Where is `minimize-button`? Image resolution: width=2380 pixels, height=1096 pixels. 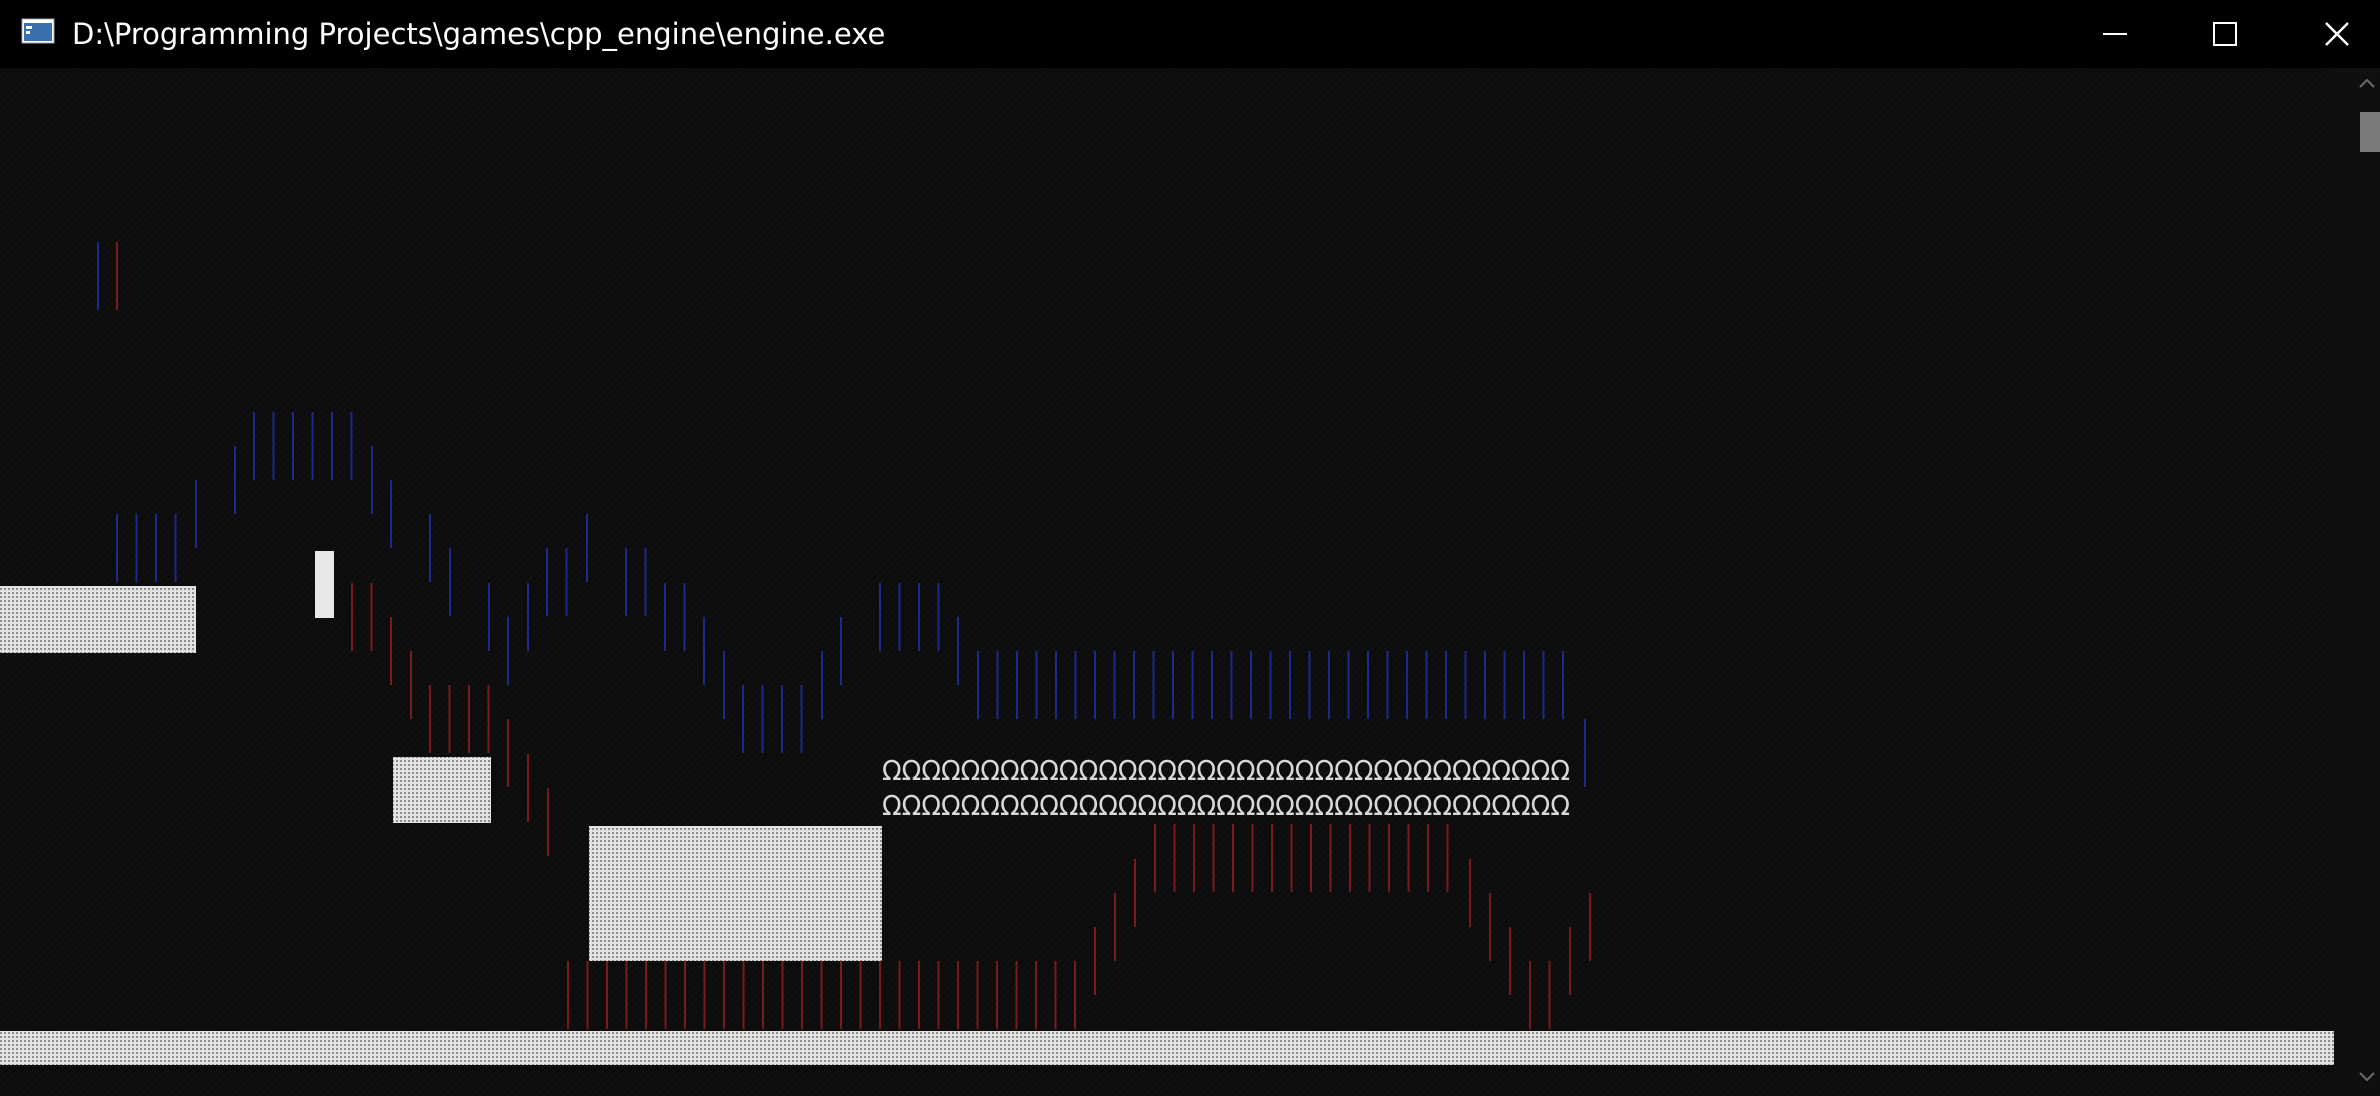
minimize-button is located at coordinates (2114, 34).